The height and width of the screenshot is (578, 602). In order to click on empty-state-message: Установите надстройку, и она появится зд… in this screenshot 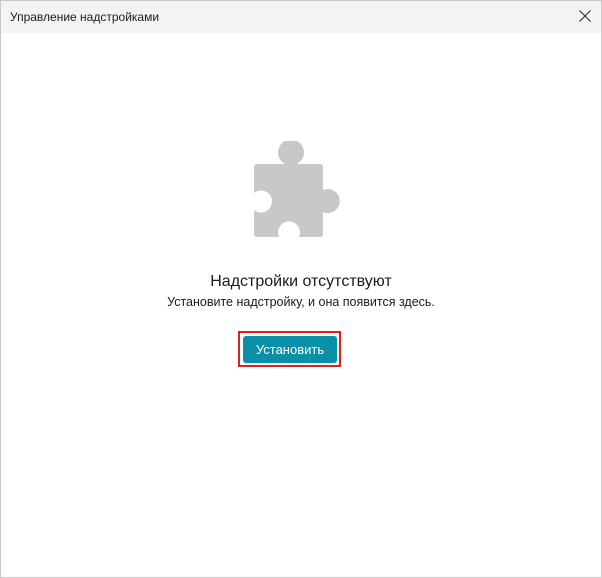, I will do `click(301, 302)`.